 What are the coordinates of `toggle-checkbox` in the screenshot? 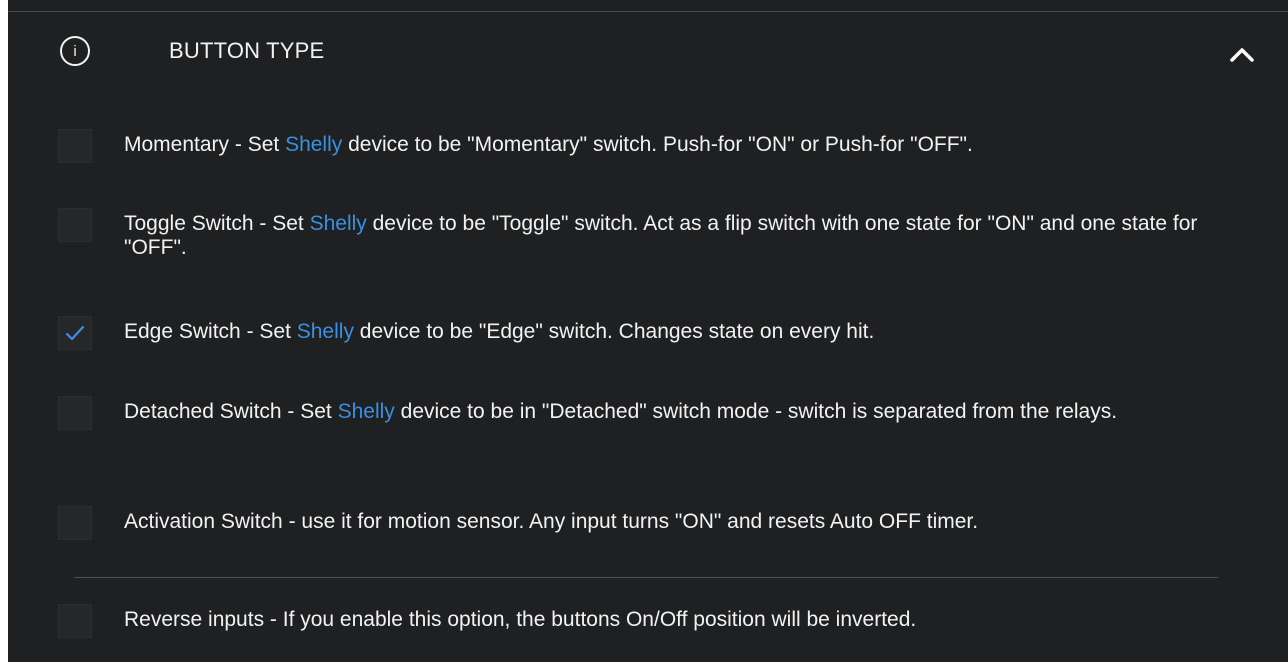 It's located at (75, 225).